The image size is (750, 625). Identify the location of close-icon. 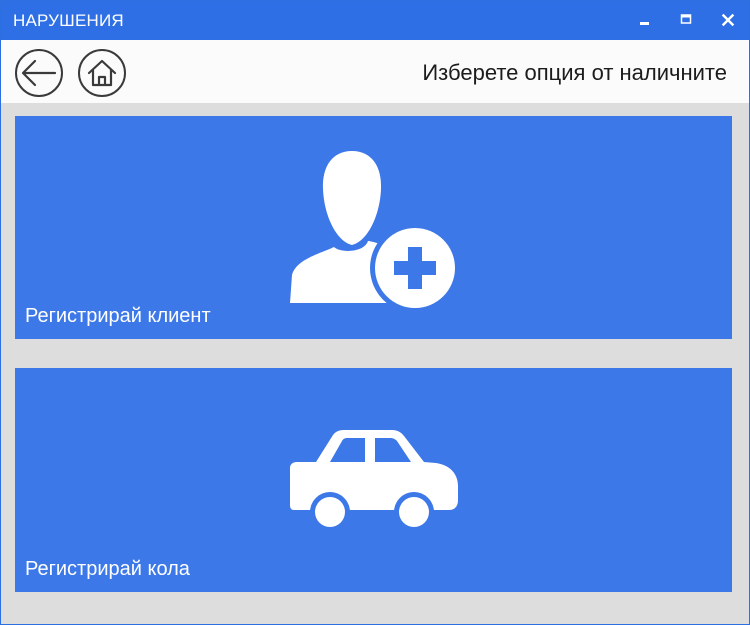
(728, 20).